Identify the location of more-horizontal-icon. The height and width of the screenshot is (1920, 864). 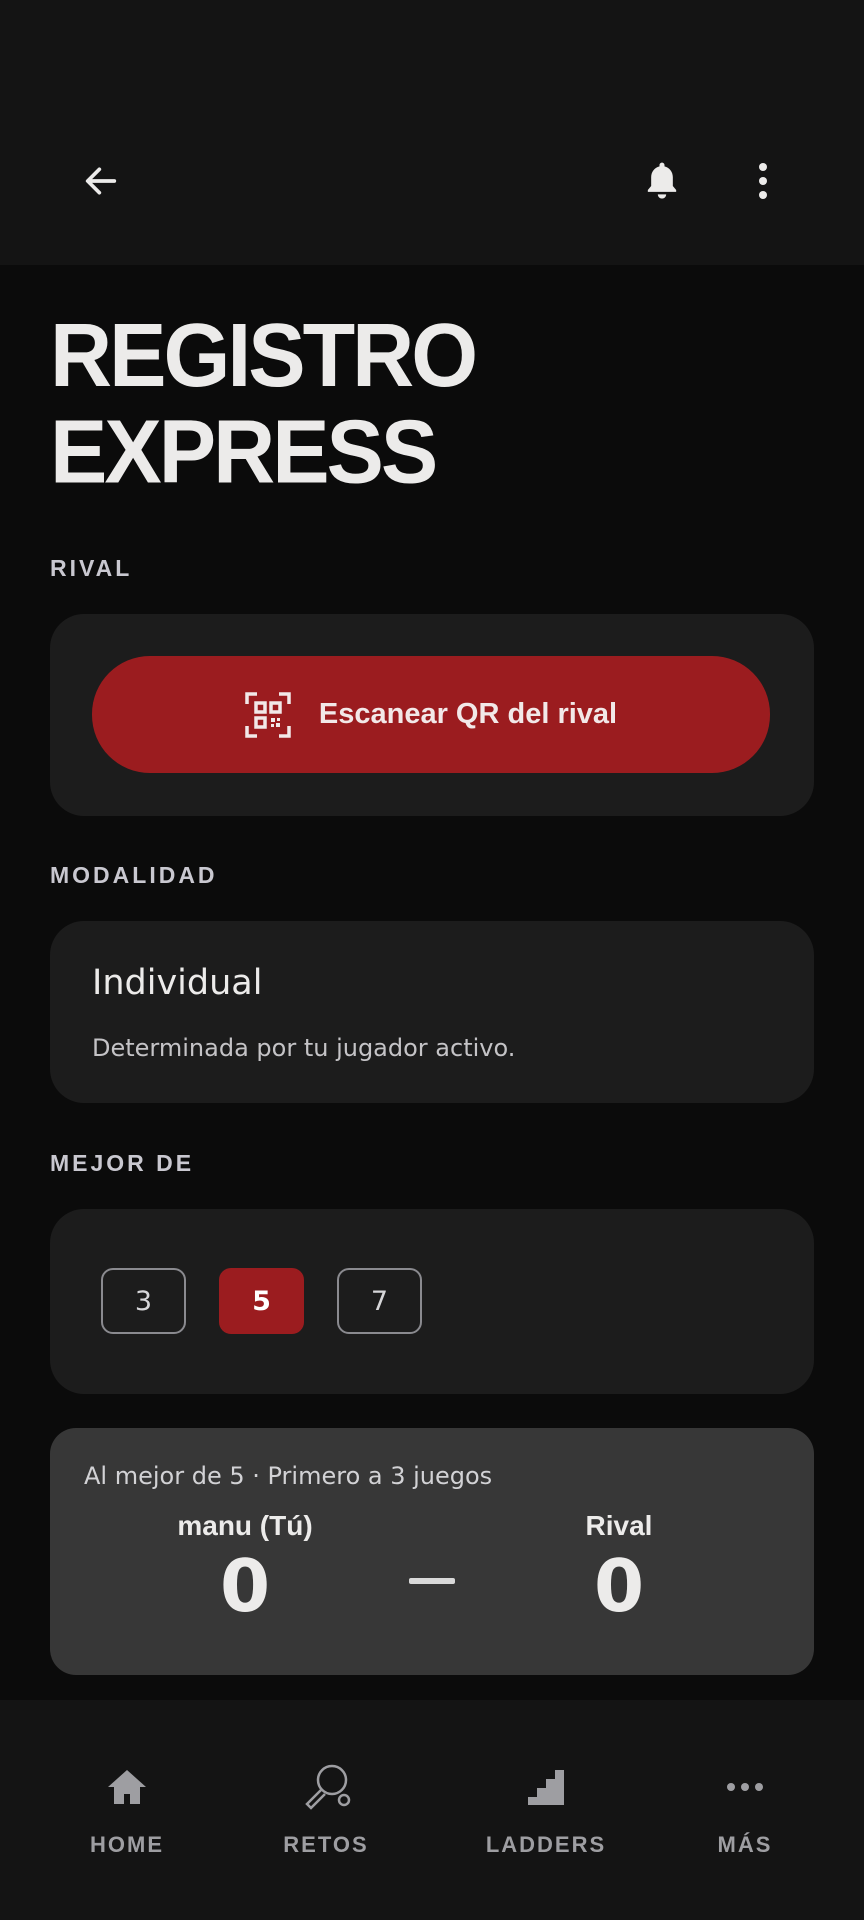
(745, 1787).